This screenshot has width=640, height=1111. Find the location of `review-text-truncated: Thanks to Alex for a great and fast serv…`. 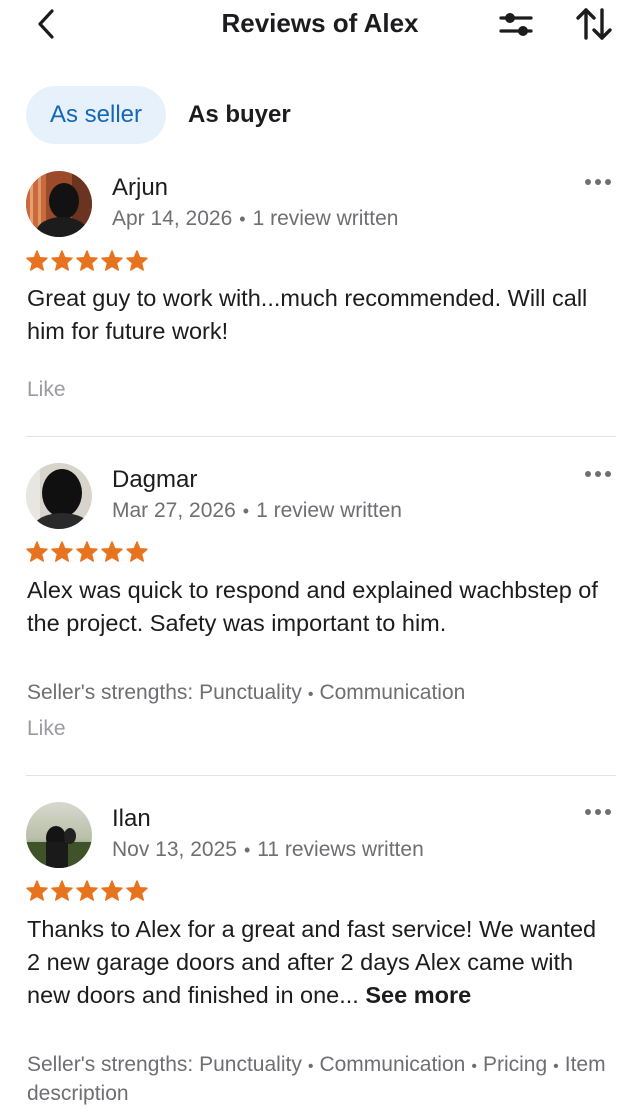

review-text-truncated: Thanks to Alex for a great and fast serv… is located at coordinates (312, 962).